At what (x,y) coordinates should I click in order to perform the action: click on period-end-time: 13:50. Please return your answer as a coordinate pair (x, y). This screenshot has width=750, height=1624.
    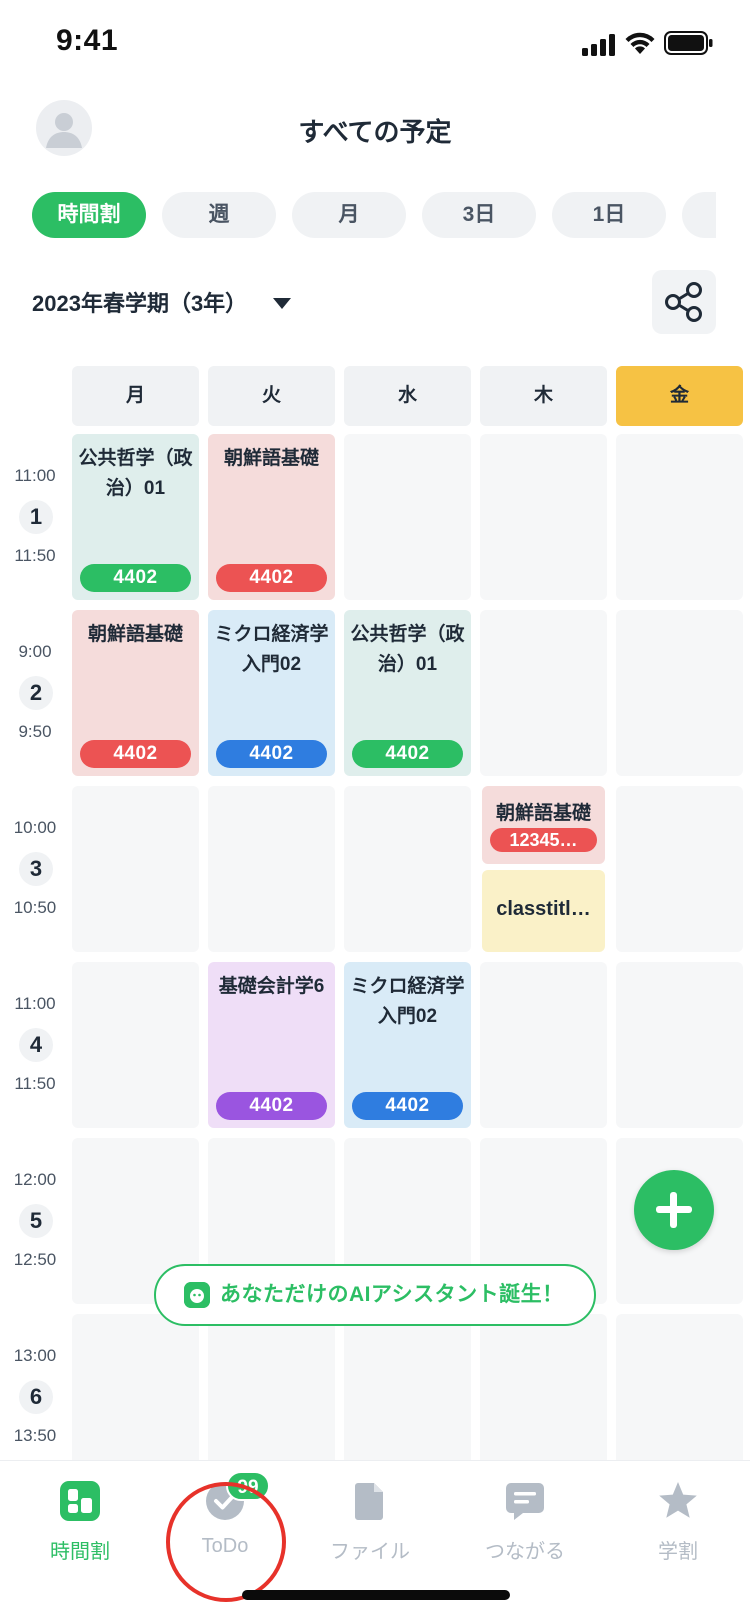
    Looking at the image, I should click on (35, 1435).